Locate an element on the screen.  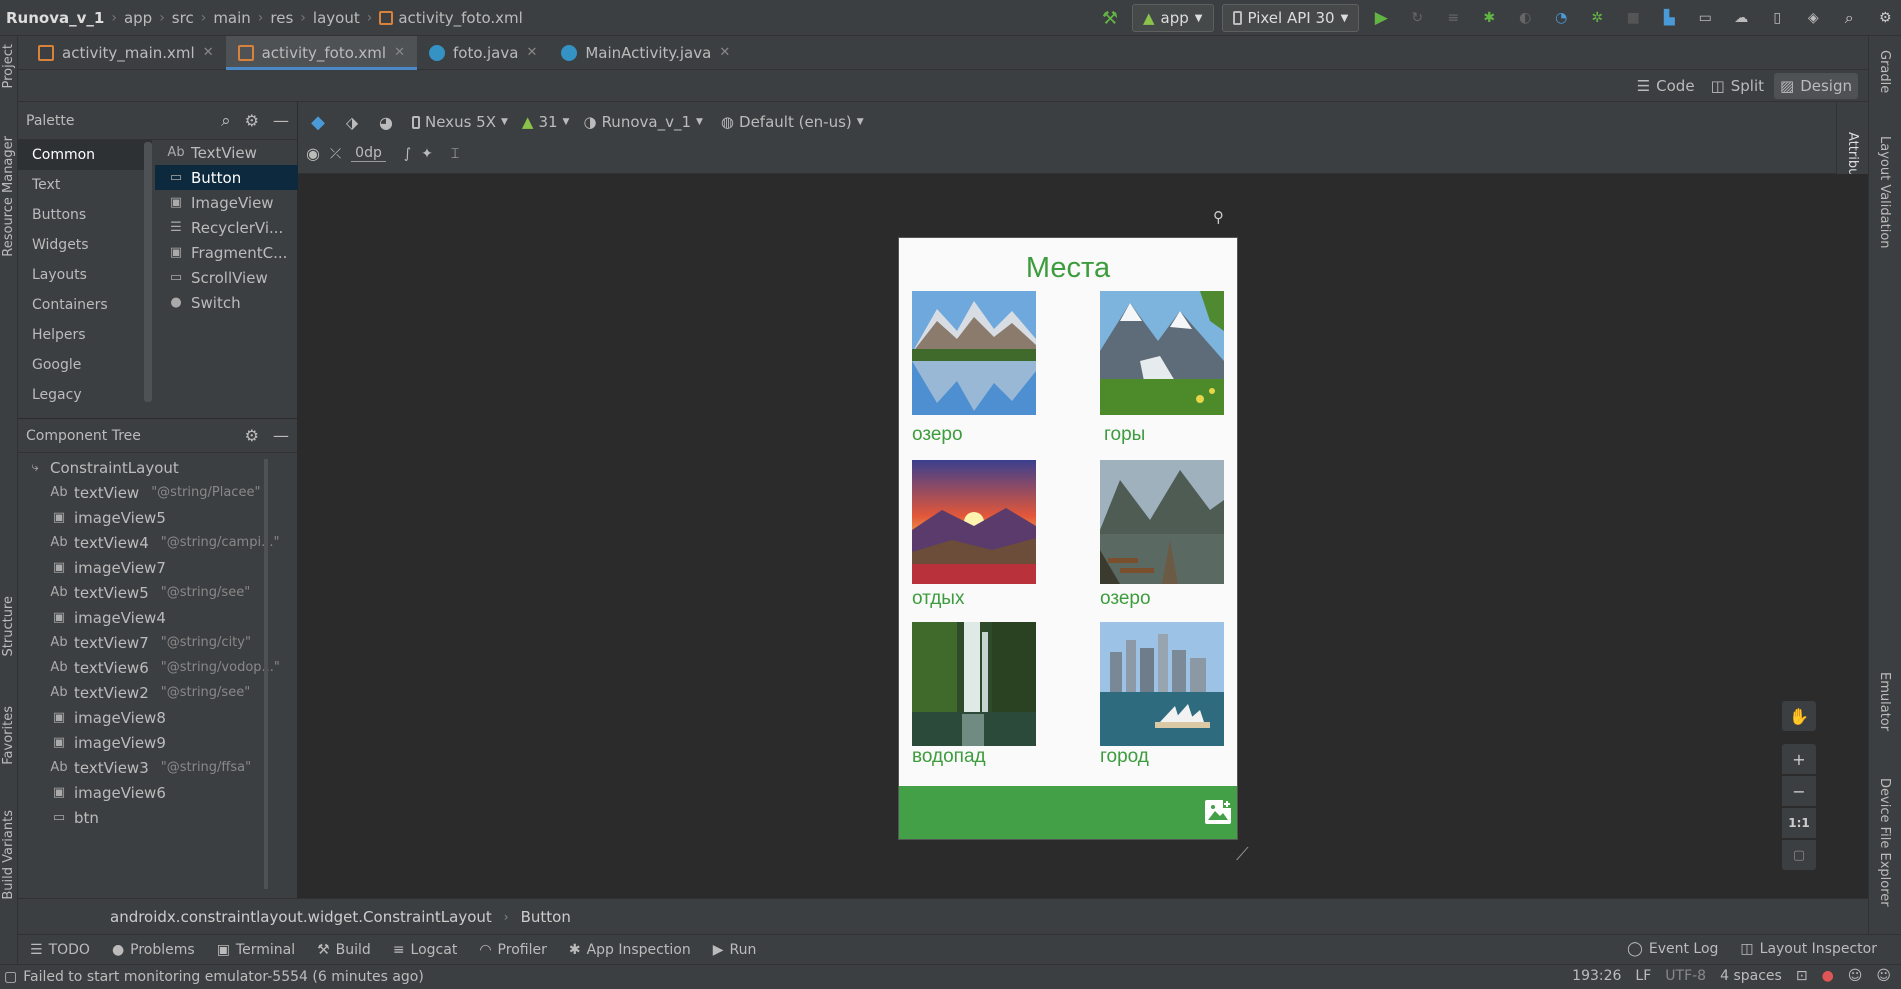
terminal-tool-button: ▣ Terminal is located at coordinates (256, 950).